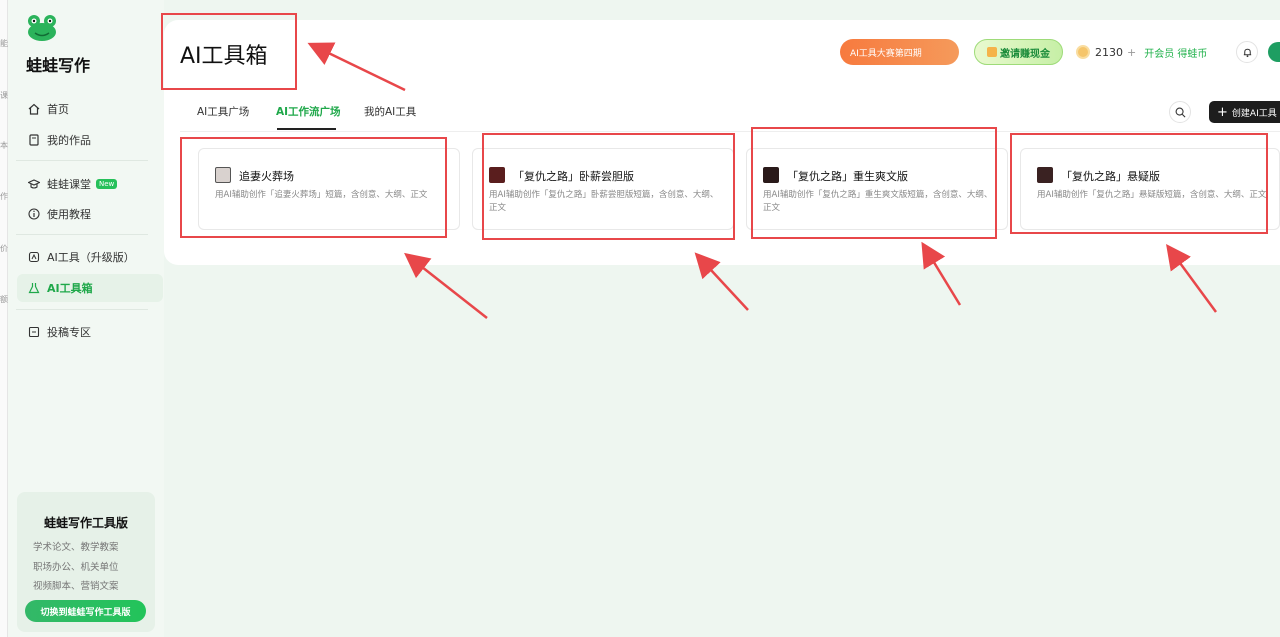 This screenshot has width=1280, height=637. Describe the element at coordinates (4, 145) in the screenshot. I see `edge-label: 本` at that location.